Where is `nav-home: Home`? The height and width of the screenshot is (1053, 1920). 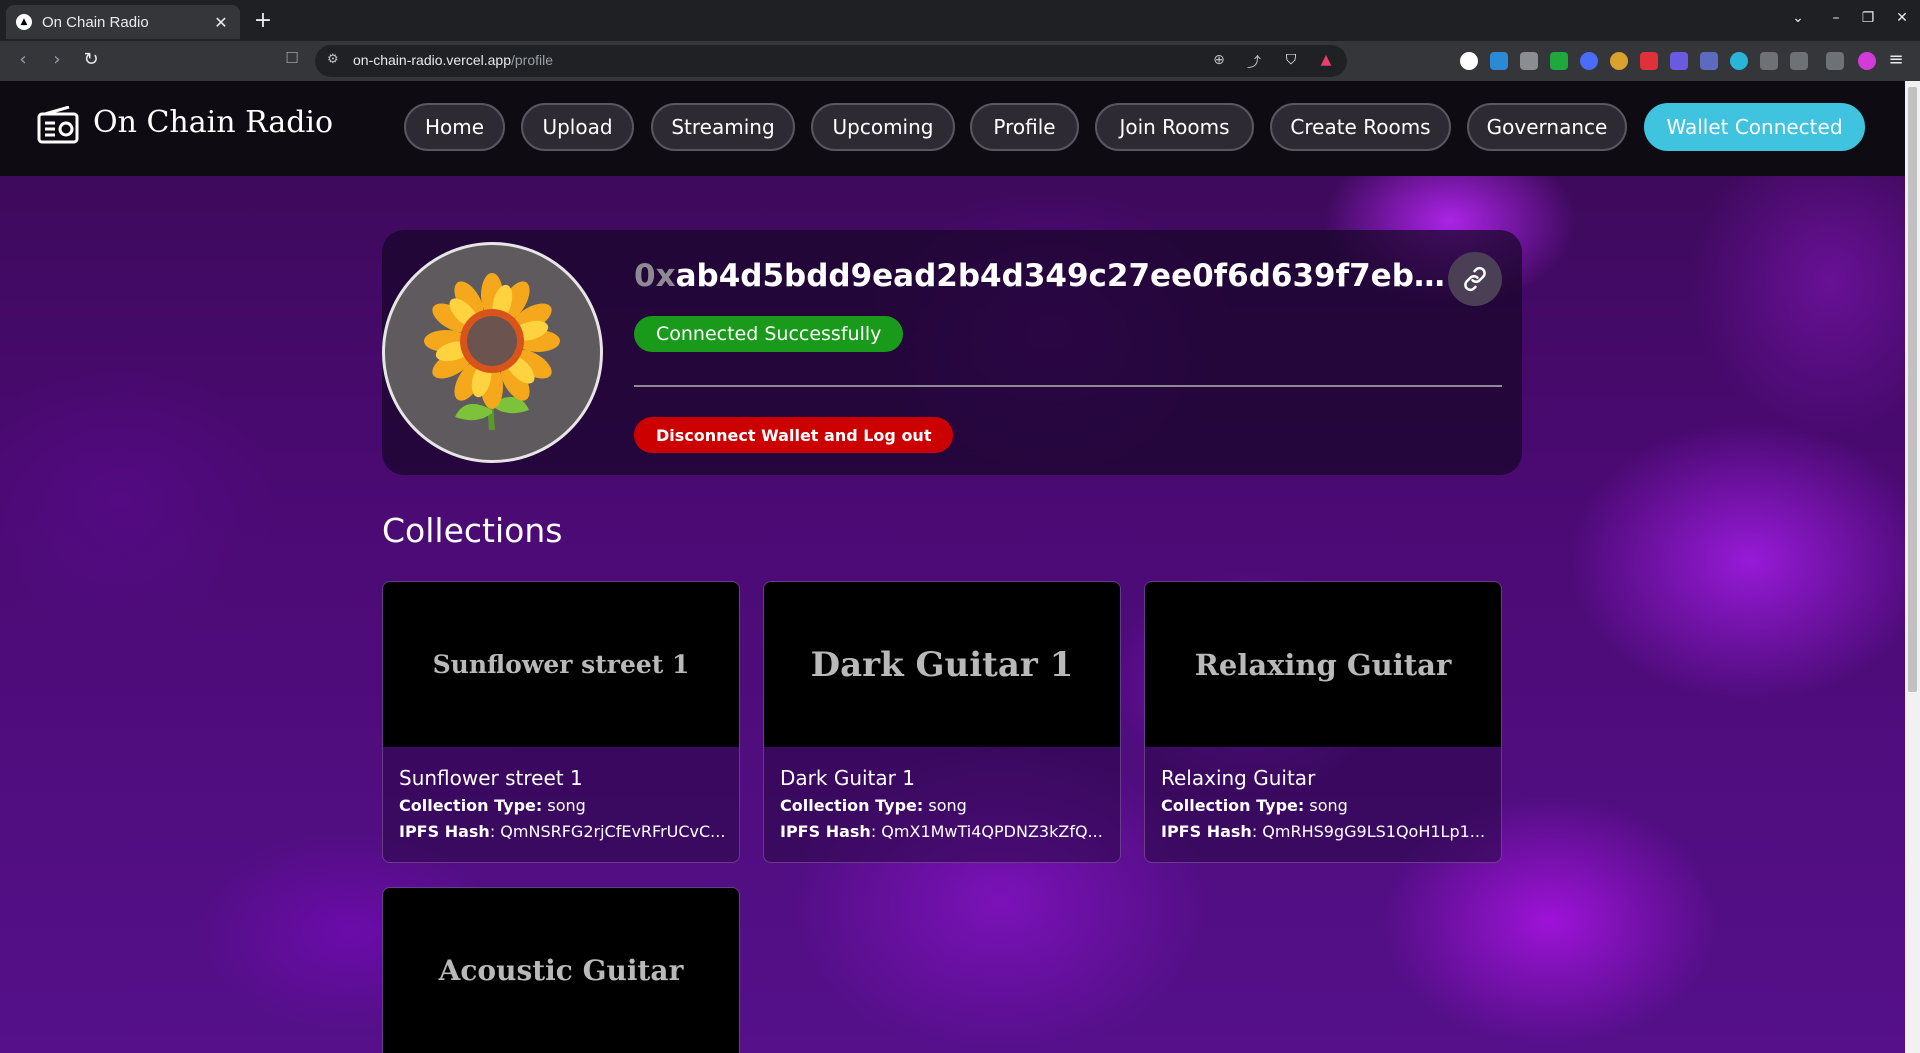
nav-home: Home is located at coordinates (454, 127).